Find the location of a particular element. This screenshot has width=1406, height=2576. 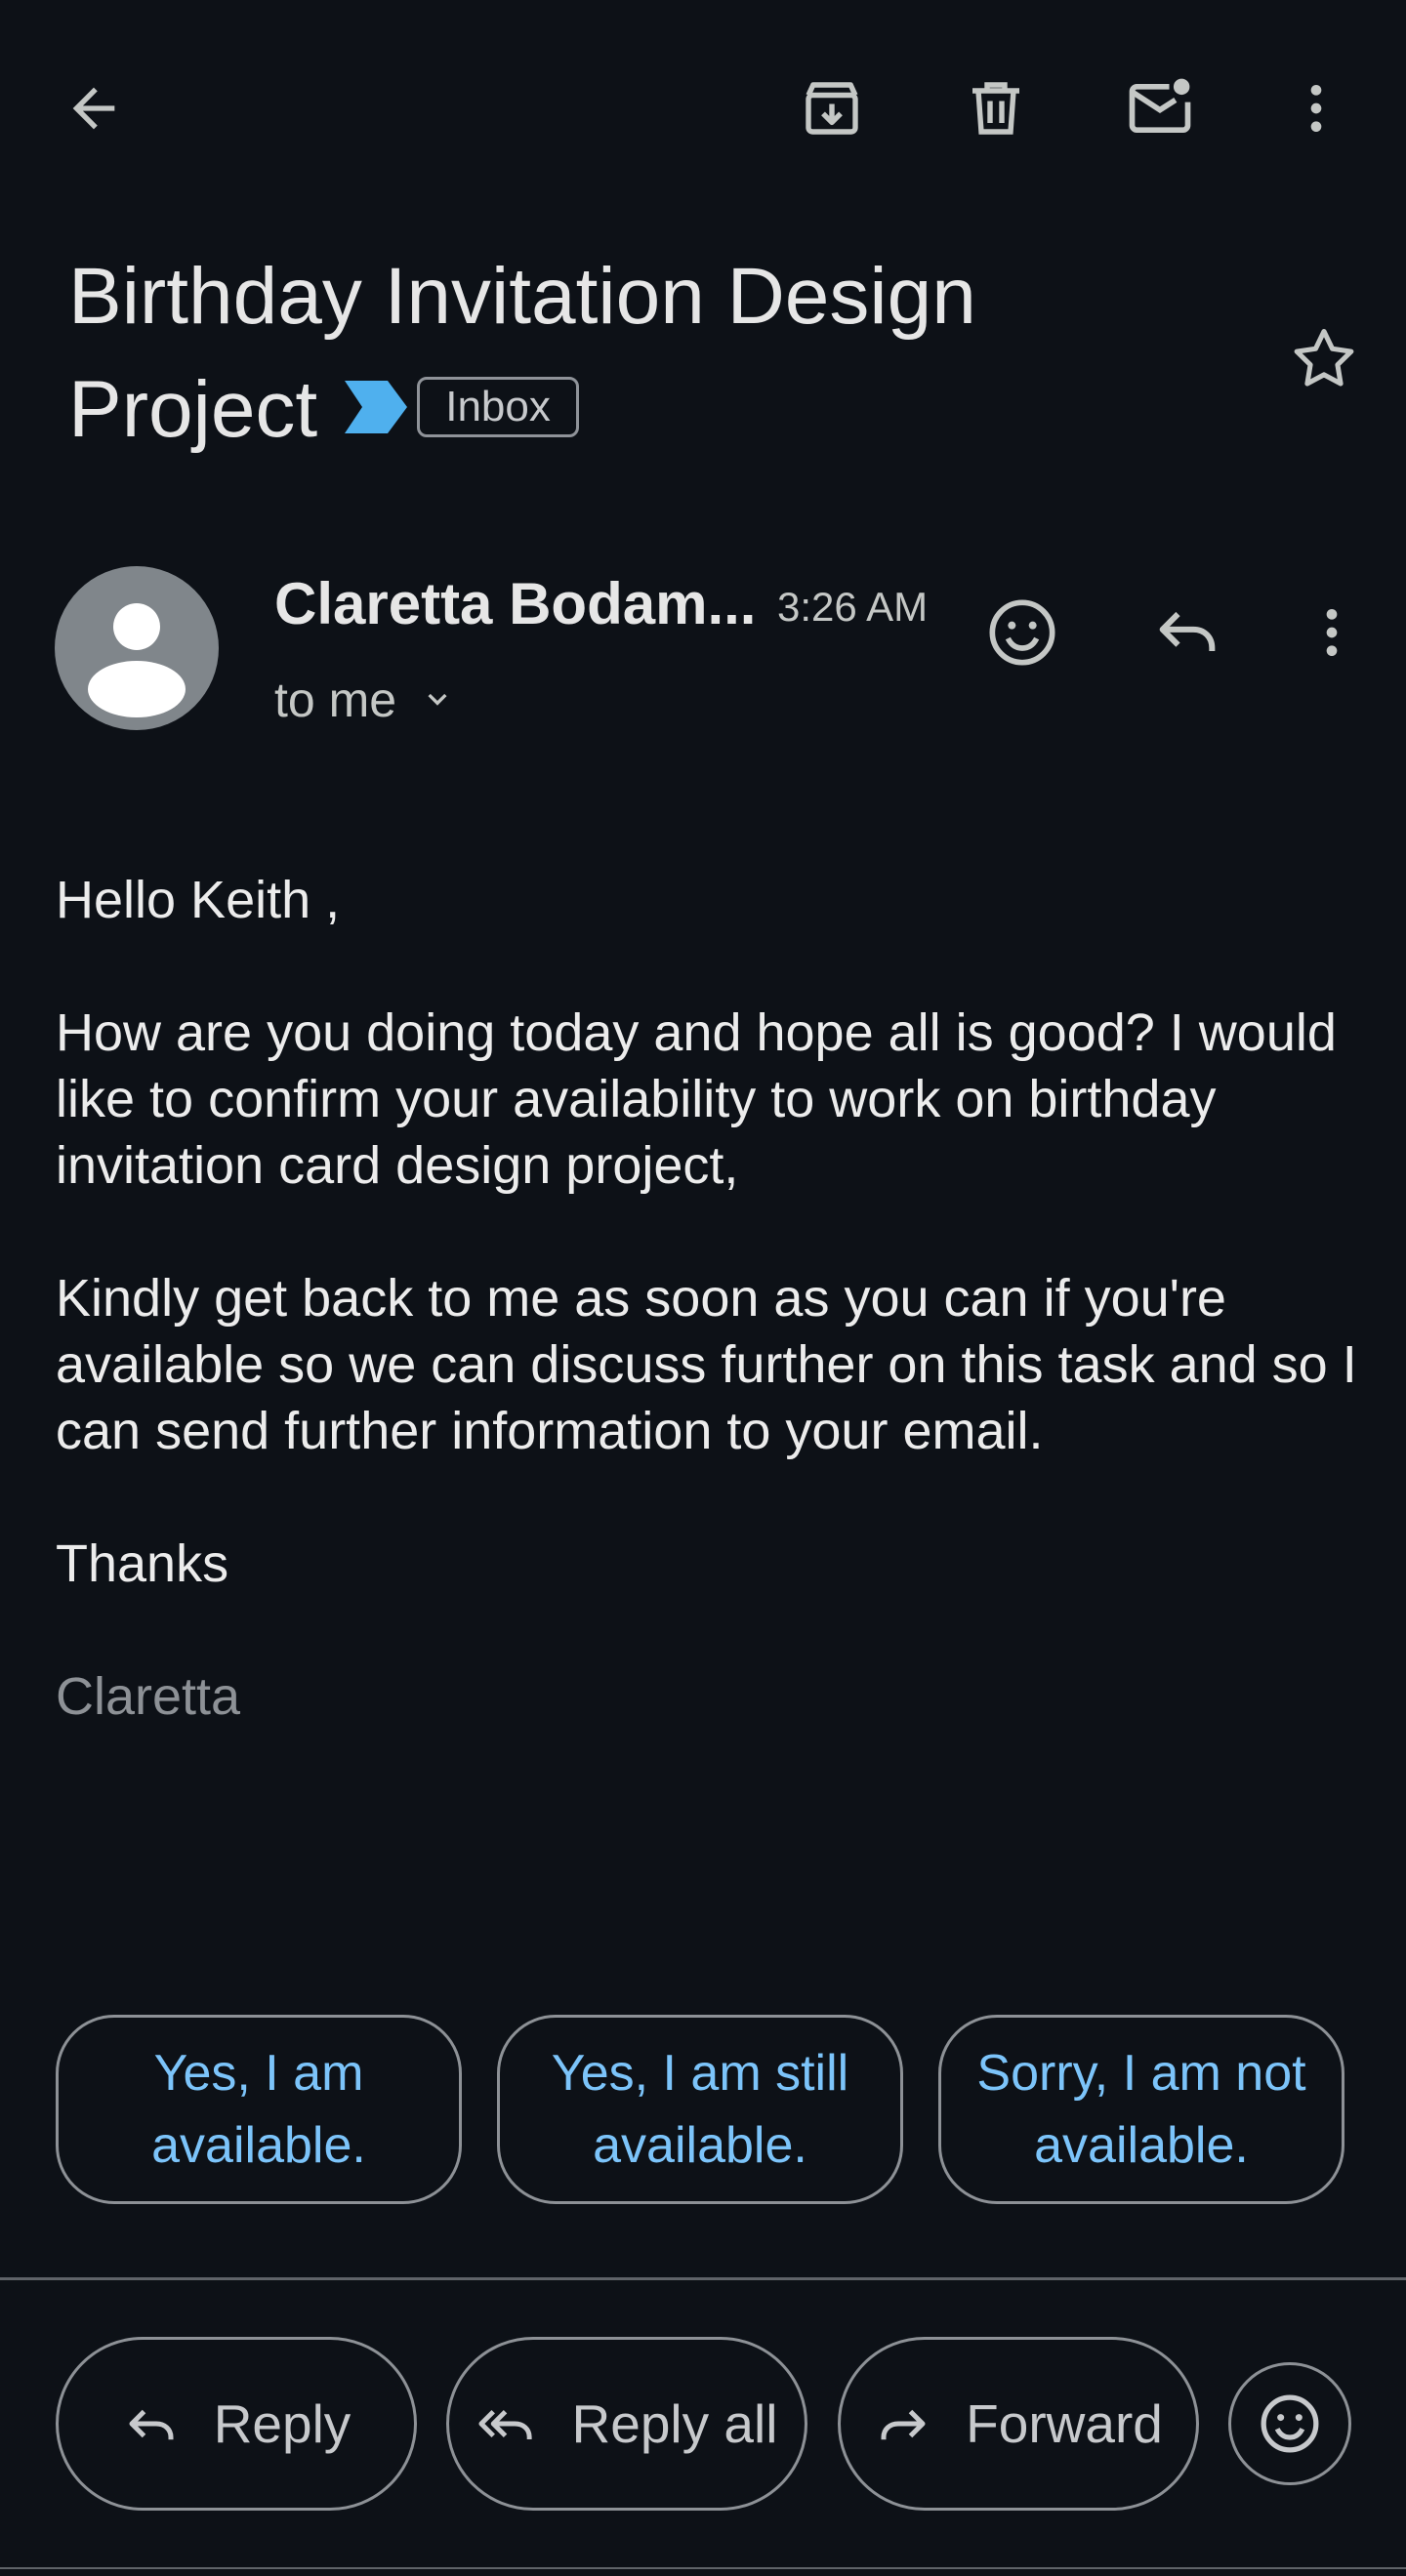

star-outline-icon is located at coordinates (1324, 357).